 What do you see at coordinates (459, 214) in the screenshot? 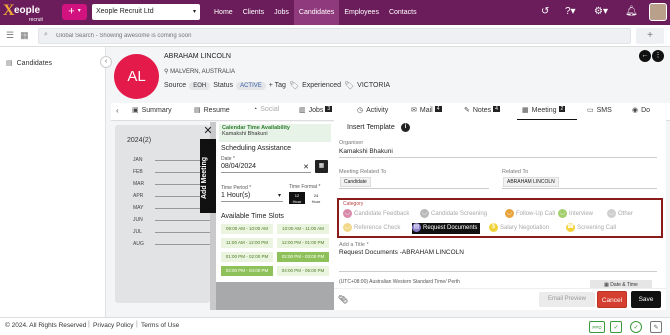
I see `category-text: Candidate Screening` at bounding box center [459, 214].